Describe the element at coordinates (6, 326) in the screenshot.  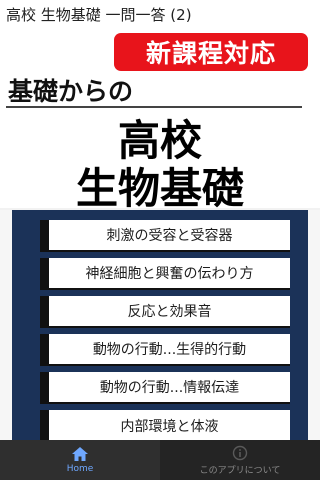
I see `menu-left-margin` at that location.